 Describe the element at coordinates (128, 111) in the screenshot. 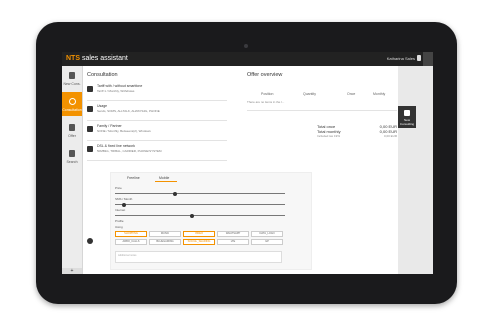

I see `row-subtitle: Sends, SOMS, ALLTALK, ALWAYS4G, PHONE` at that location.